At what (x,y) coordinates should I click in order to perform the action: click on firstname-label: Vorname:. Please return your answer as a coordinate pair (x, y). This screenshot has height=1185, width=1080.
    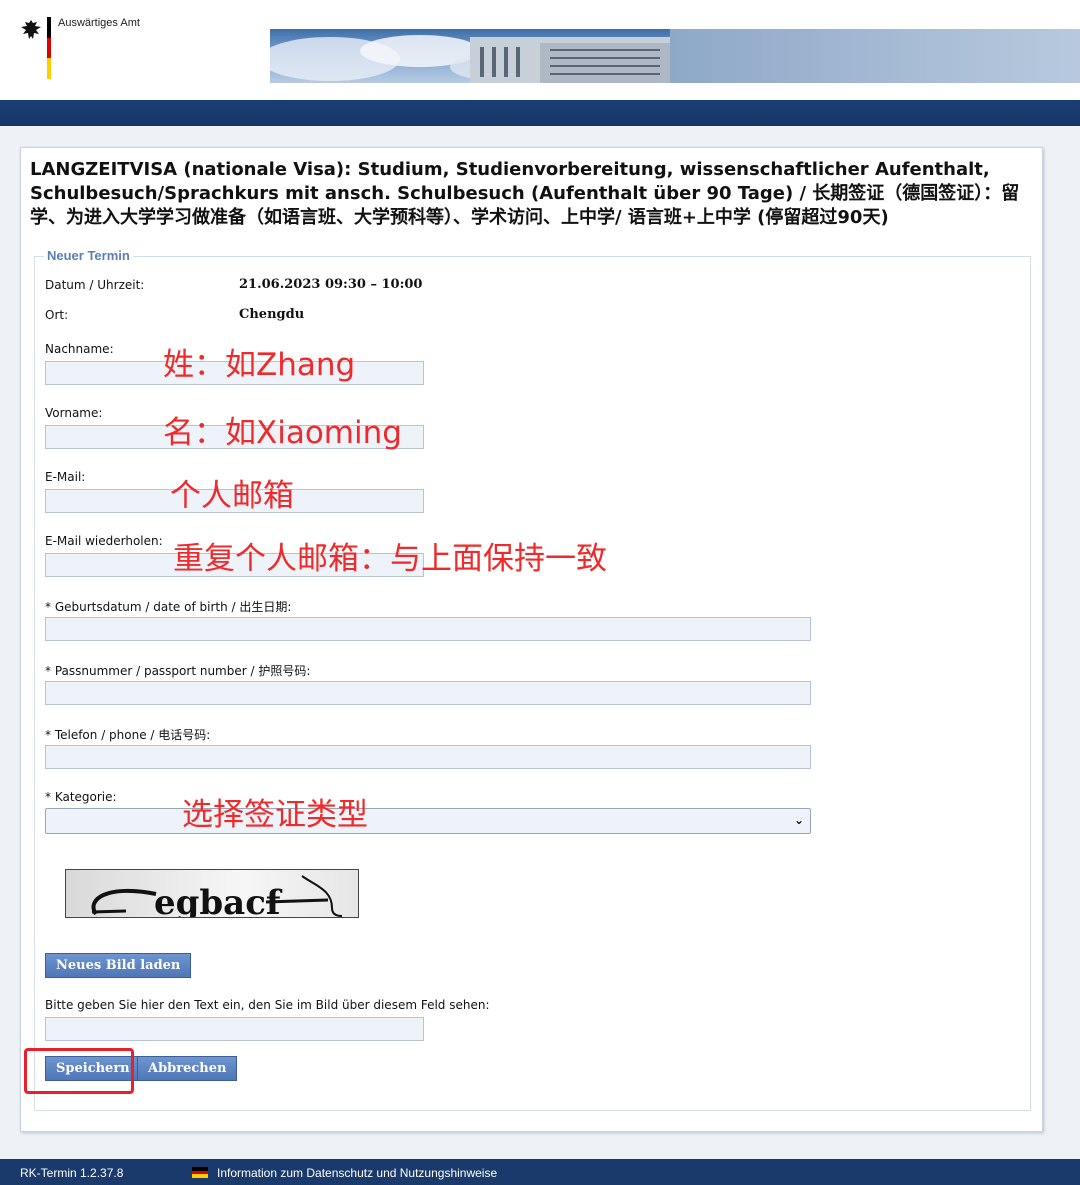
    Looking at the image, I should click on (74, 413).